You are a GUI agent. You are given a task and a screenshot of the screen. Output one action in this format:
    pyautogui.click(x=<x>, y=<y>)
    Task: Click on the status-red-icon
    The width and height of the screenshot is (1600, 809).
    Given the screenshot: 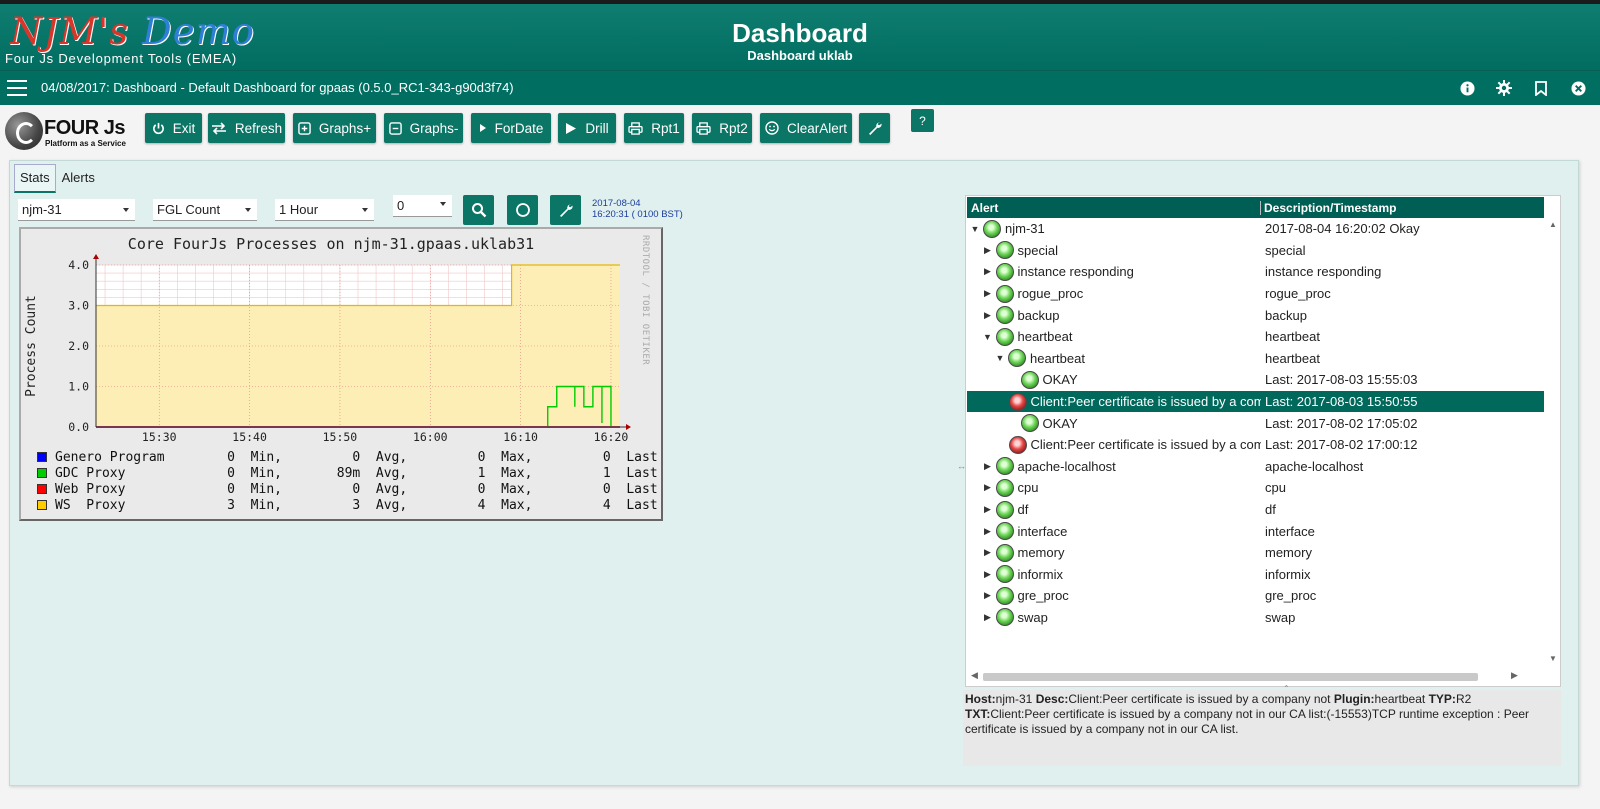 What is the action you would take?
    pyautogui.click(x=1017, y=444)
    